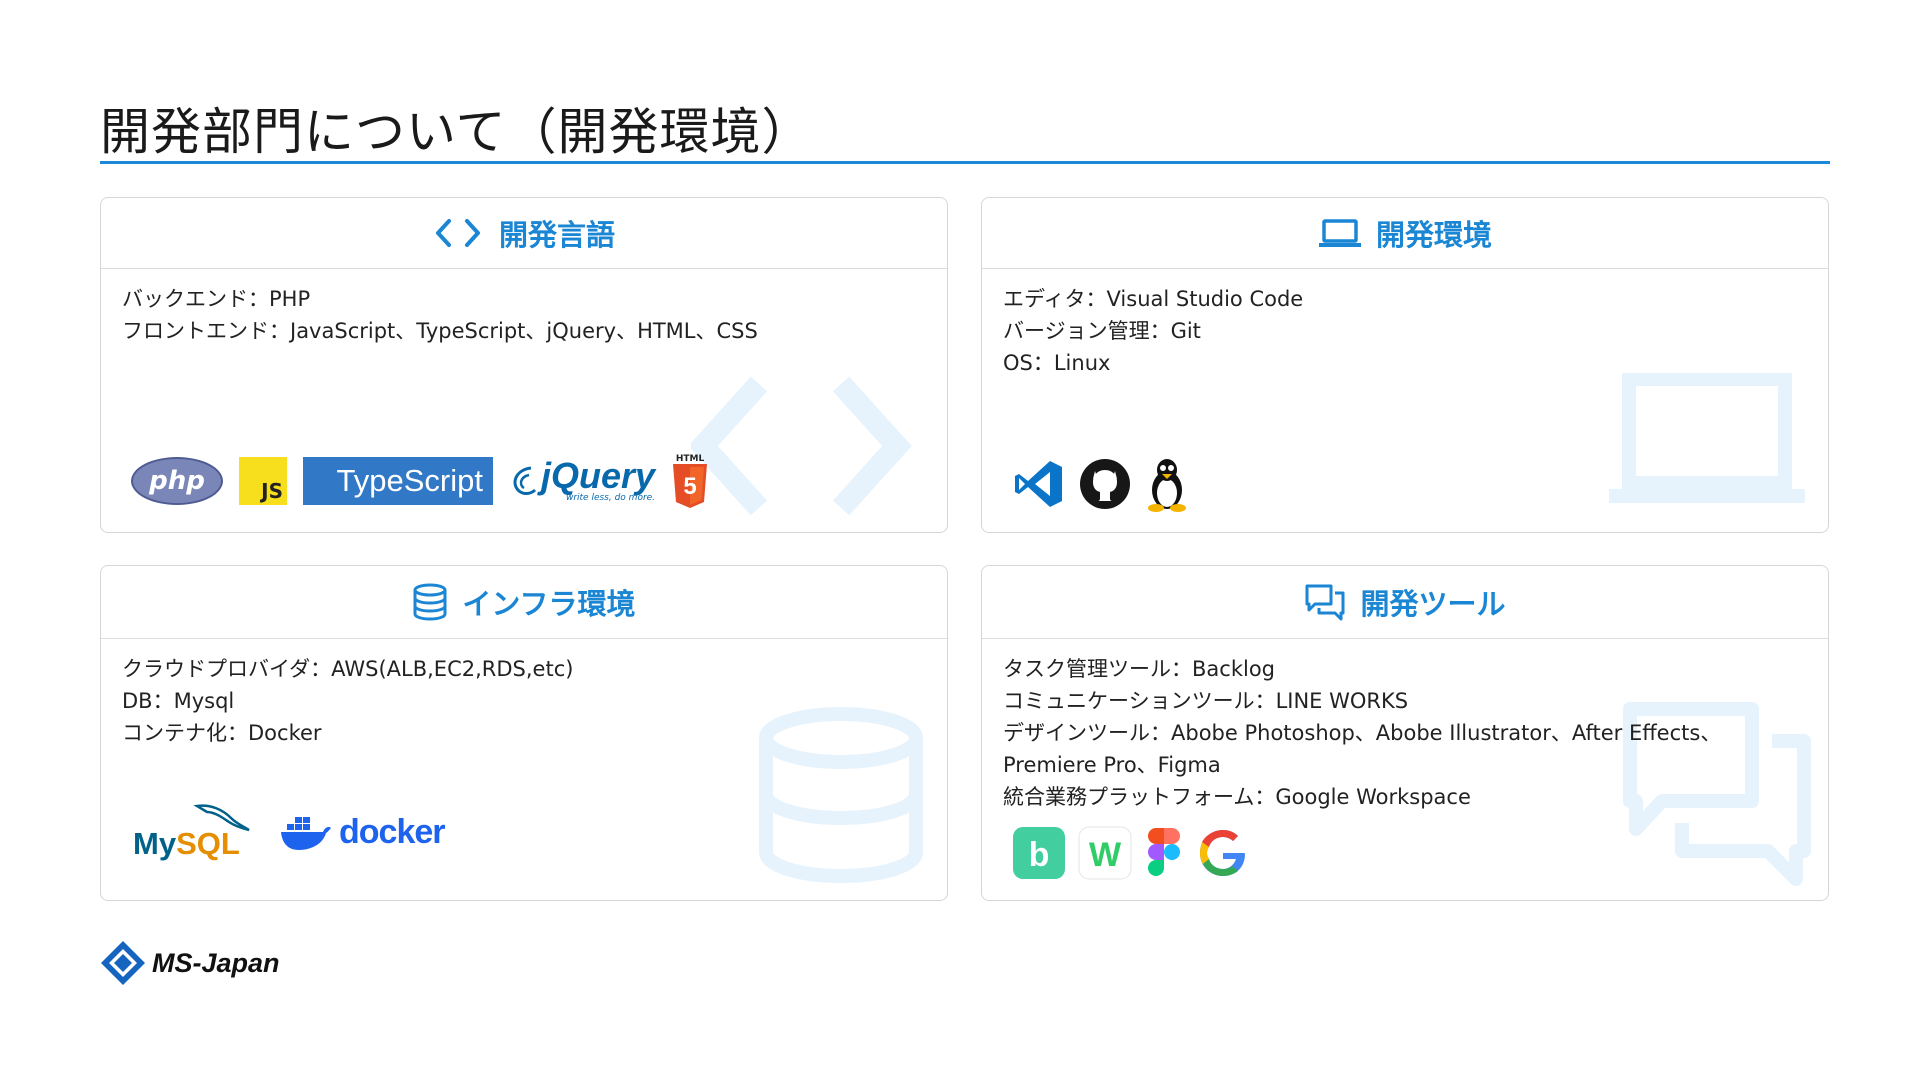 Image resolution: width=1920 pixels, height=1080 pixels. I want to click on database-icon, so click(430, 602).